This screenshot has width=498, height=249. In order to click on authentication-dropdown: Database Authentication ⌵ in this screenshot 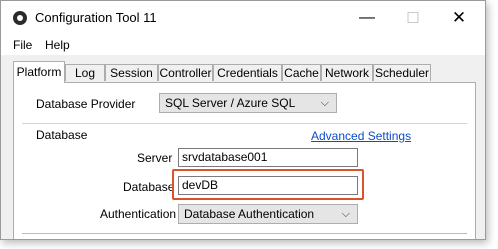, I will do `click(268, 214)`.